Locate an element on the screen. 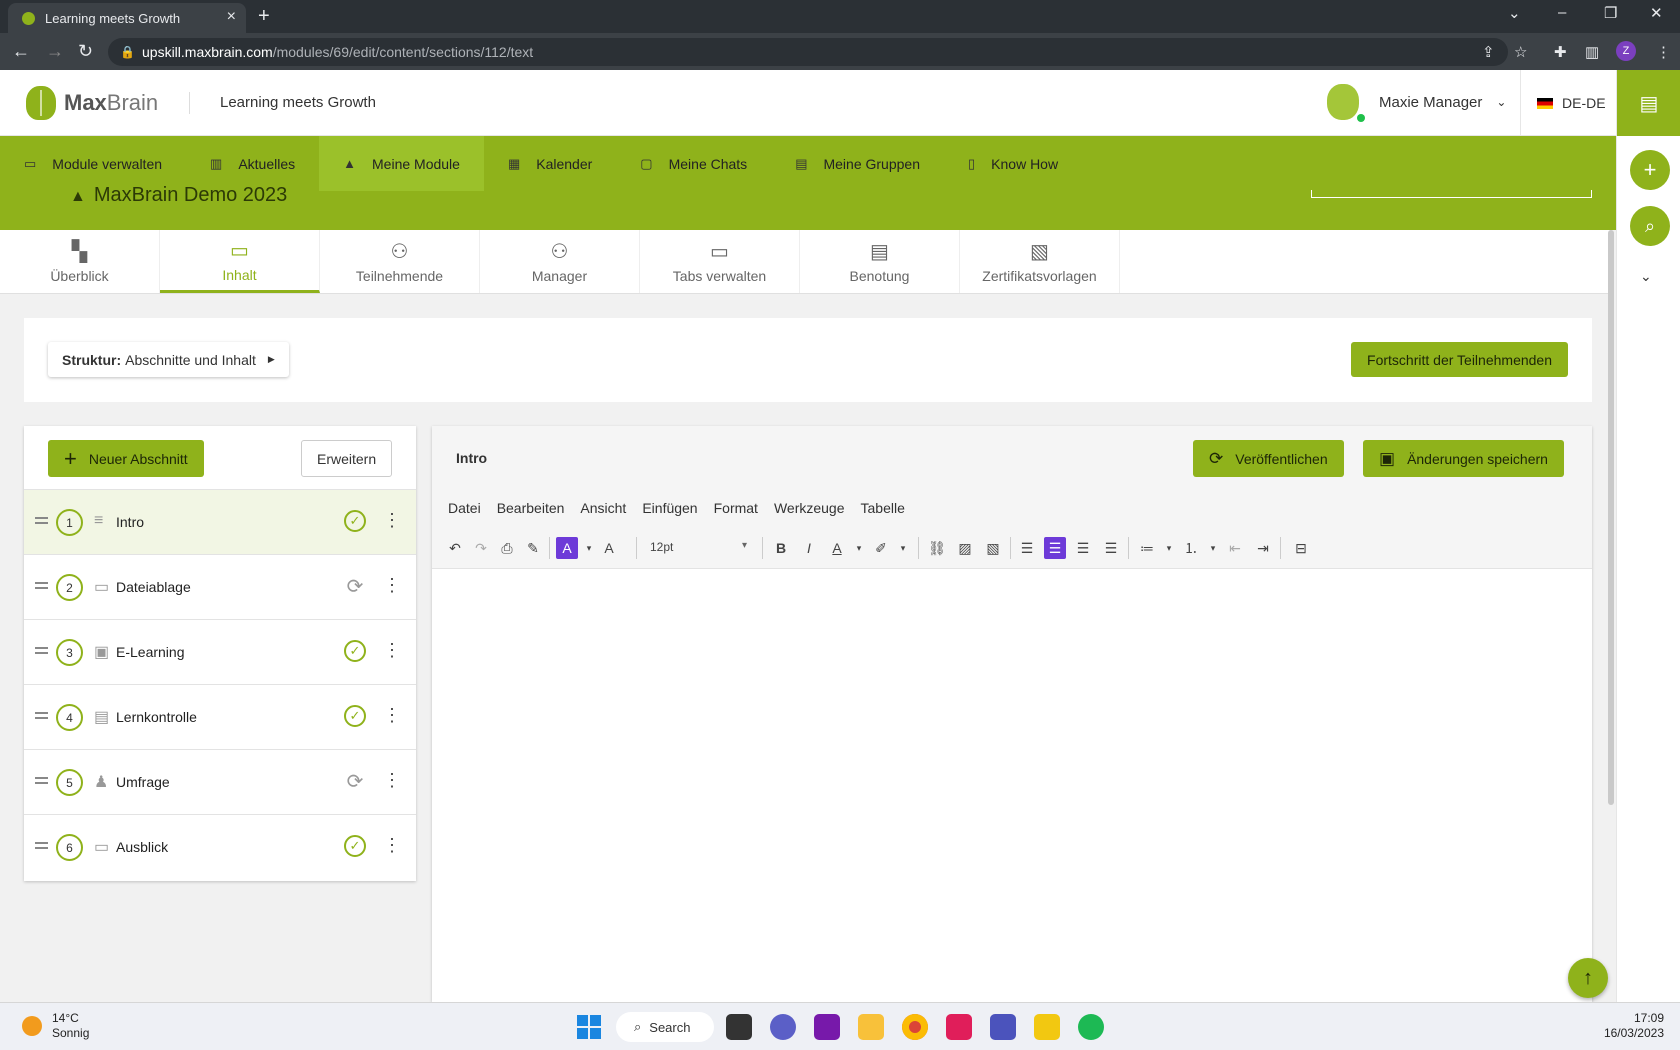 This screenshot has height=1050, width=1680. editor-menu-item: Tabelle is located at coordinates (883, 508).